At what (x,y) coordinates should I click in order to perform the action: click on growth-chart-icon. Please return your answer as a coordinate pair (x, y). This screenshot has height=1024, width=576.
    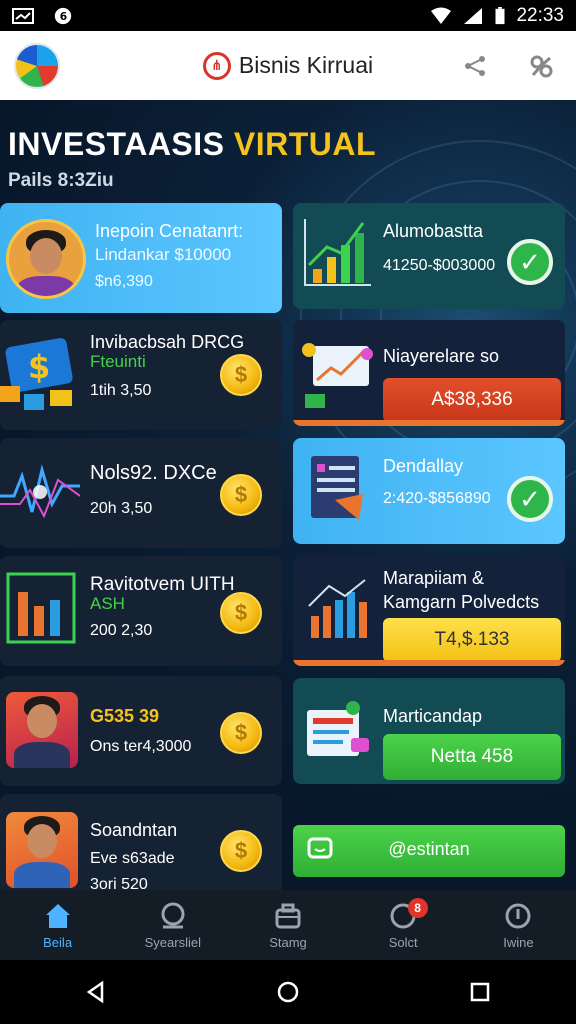
    Looking at the image, I should click on (337, 252).